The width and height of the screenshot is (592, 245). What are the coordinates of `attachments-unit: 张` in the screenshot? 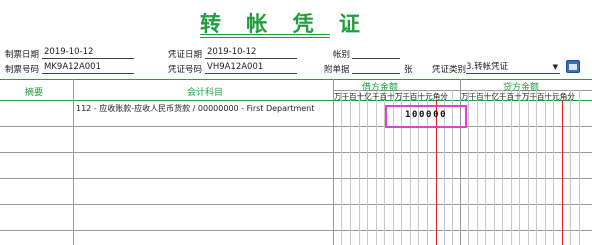 It's located at (408, 70).